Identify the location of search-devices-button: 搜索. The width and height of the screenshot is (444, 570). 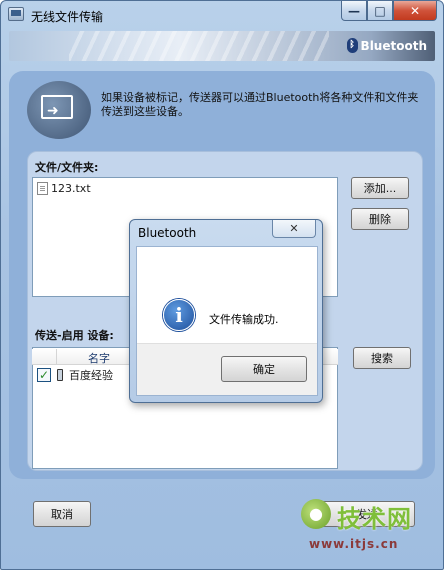
(382, 358).